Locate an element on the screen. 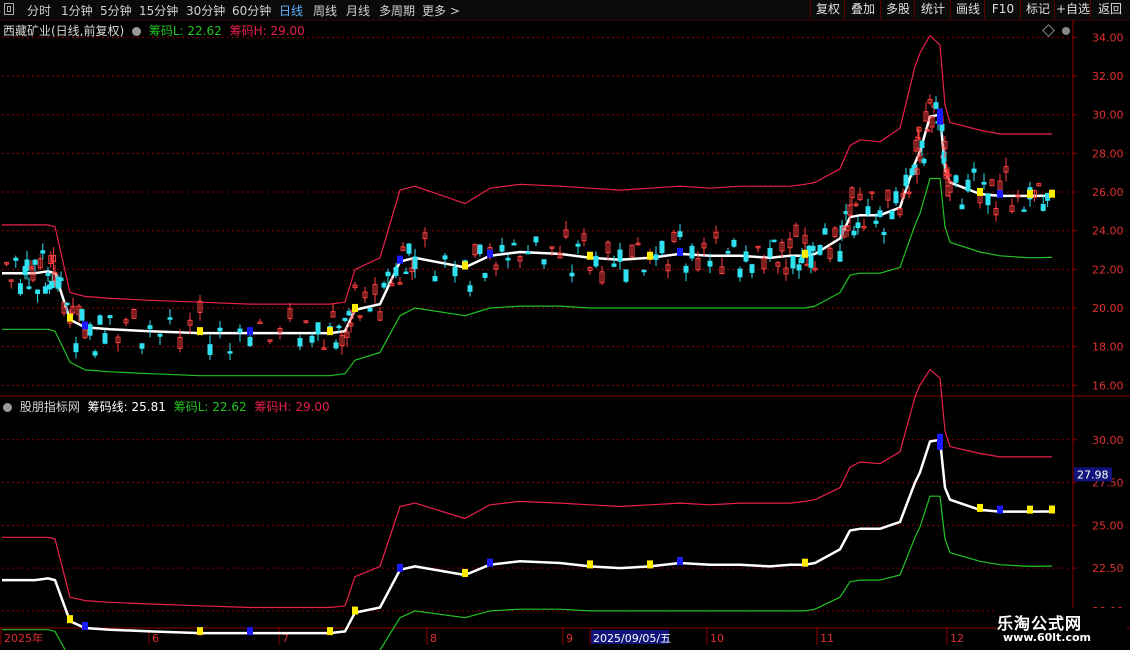 Image resolution: width=1130 pixels, height=650 pixels. x-axis-label: 6 is located at coordinates (155, 638).